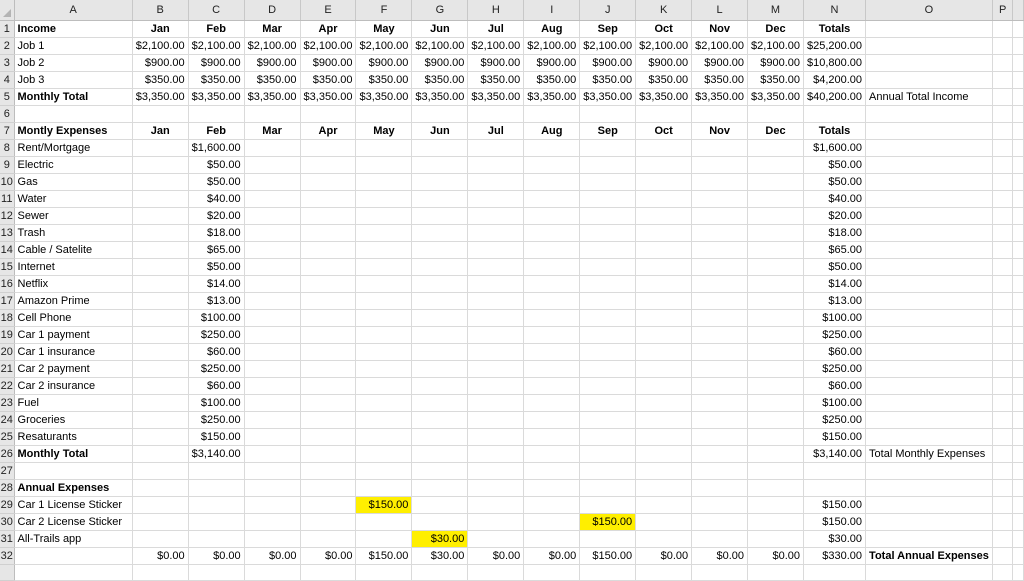 This screenshot has height=581, width=1024. Describe the element at coordinates (1018, 437) in the screenshot. I see `cell-Q25` at that location.